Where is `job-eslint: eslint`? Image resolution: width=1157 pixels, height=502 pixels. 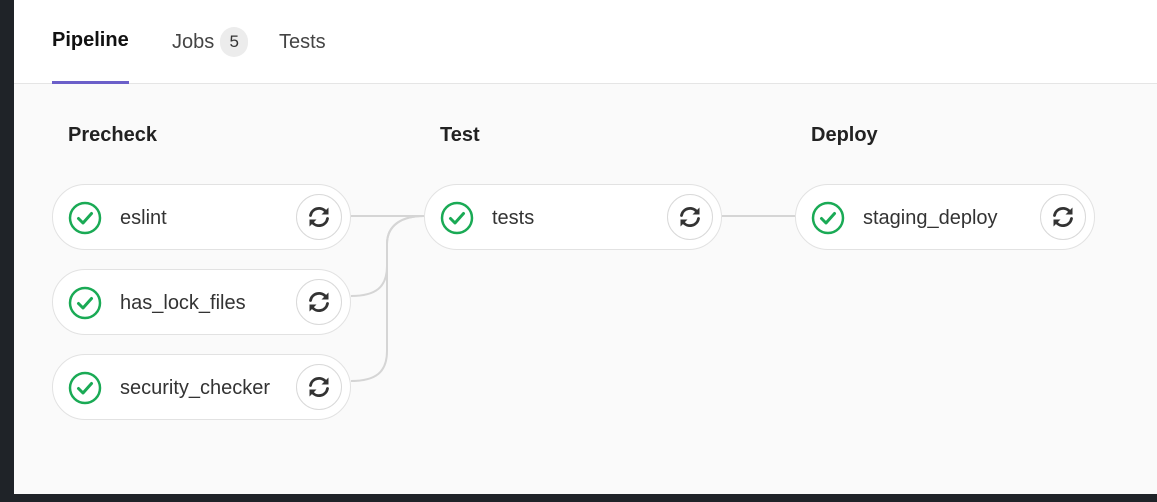
job-eslint: eslint is located at coordinates (201, 217).